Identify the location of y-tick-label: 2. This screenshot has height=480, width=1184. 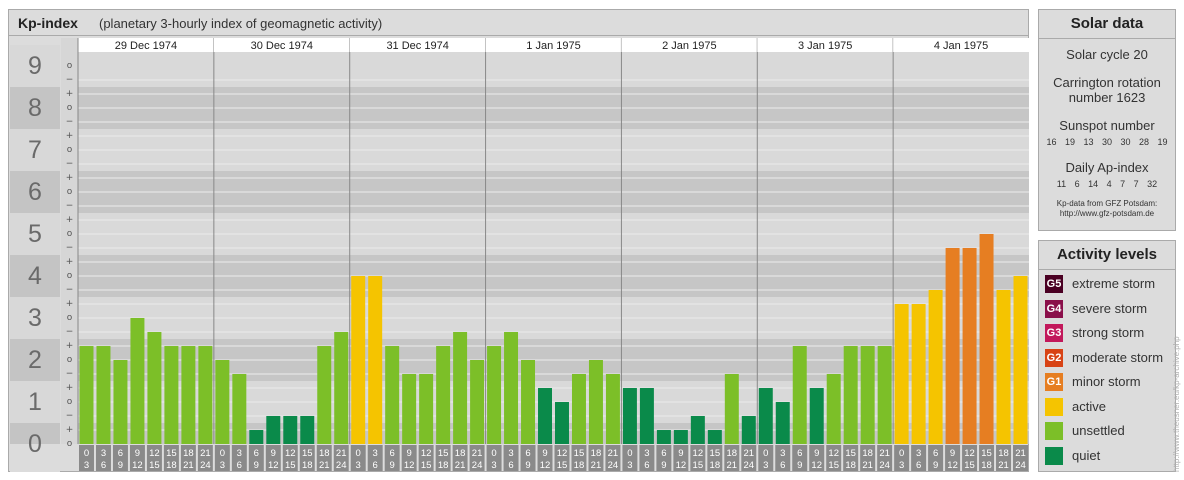
(35, 360).